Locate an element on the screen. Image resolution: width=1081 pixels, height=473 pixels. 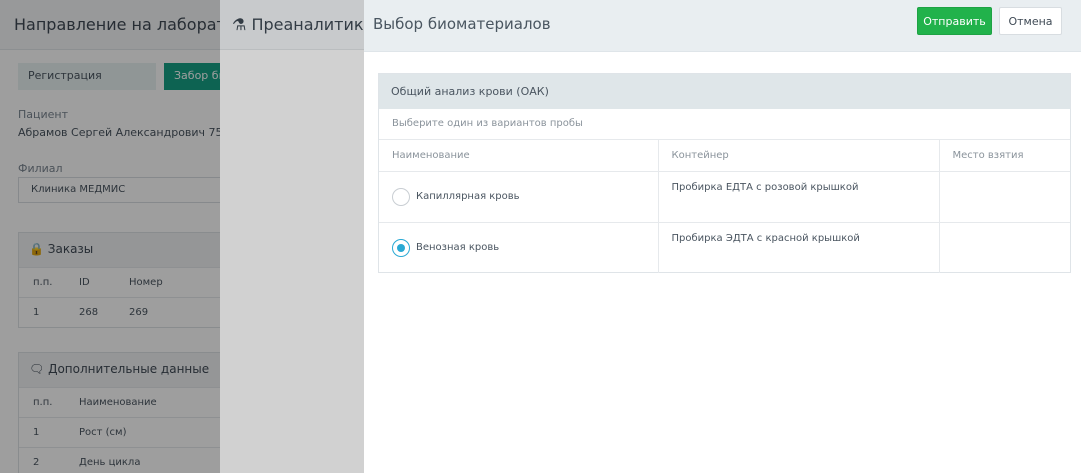
test-card-title: Общий анализ крови (ОАК) is located at coordinates (724, 91).